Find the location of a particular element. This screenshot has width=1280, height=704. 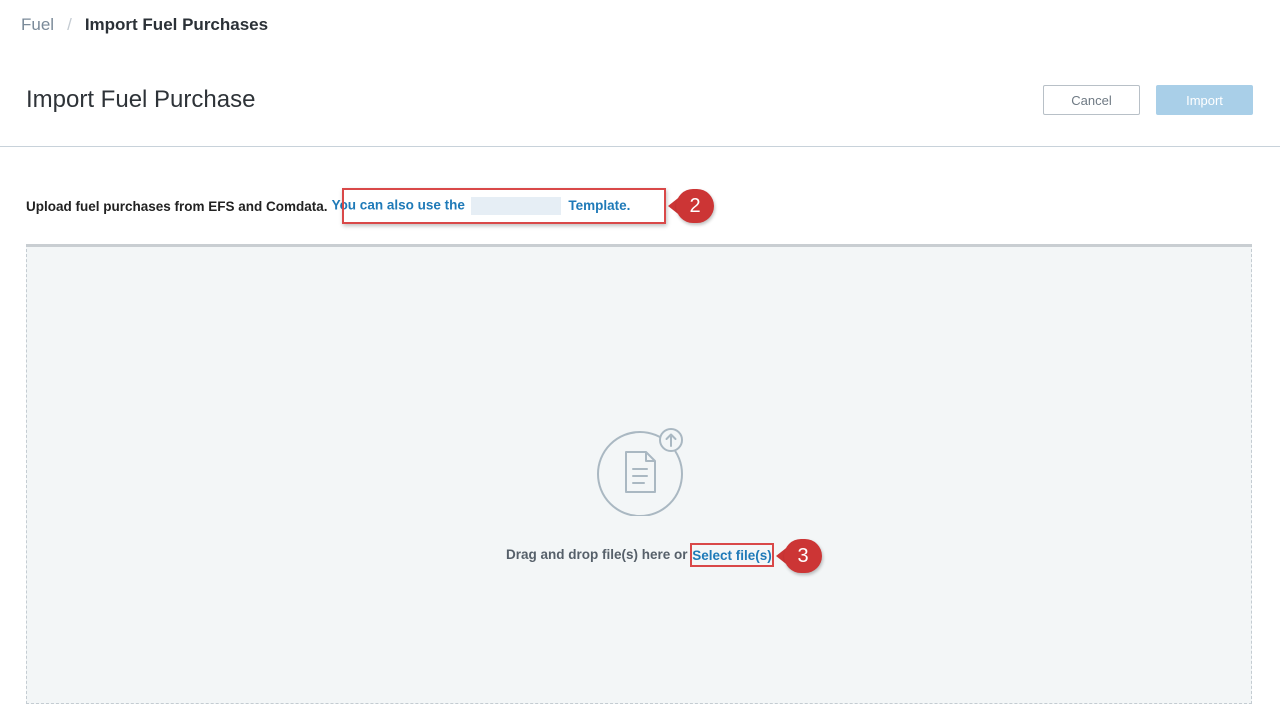

import-button: Import is located at coordinates (1204, 100).